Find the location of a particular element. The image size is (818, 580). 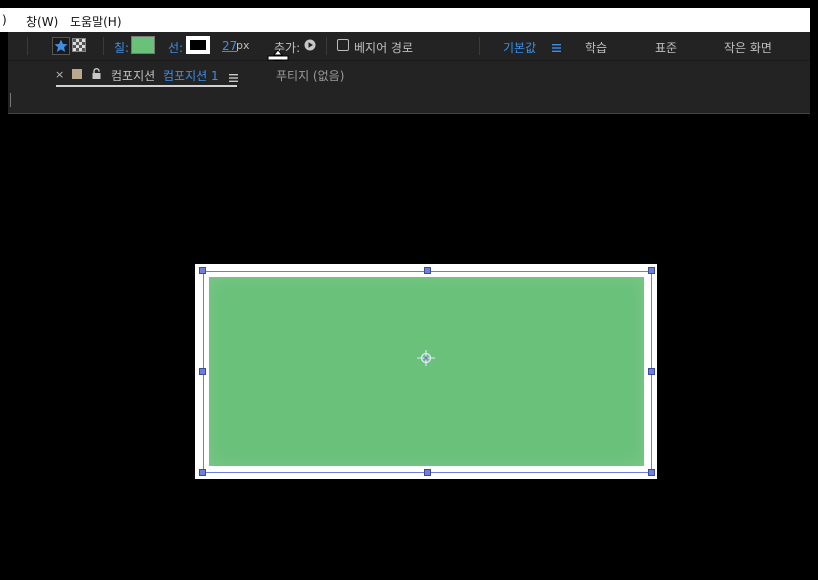

tools-panel: 칠: 선: 27 px 추가: 베지어 경로 기본값 학습 표준 작은 화면 is located at coordinates (409, 49).